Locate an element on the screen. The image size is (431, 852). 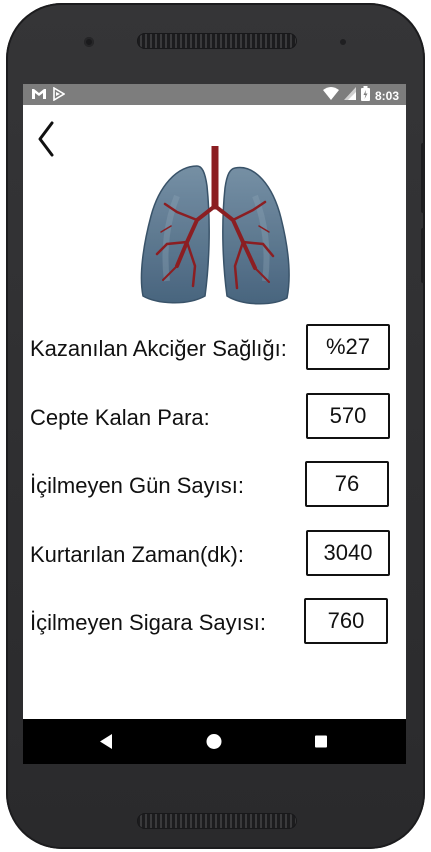
stat-label: Kazanılan Akciğer Sağlığı: is located at coordinates (158, 348).